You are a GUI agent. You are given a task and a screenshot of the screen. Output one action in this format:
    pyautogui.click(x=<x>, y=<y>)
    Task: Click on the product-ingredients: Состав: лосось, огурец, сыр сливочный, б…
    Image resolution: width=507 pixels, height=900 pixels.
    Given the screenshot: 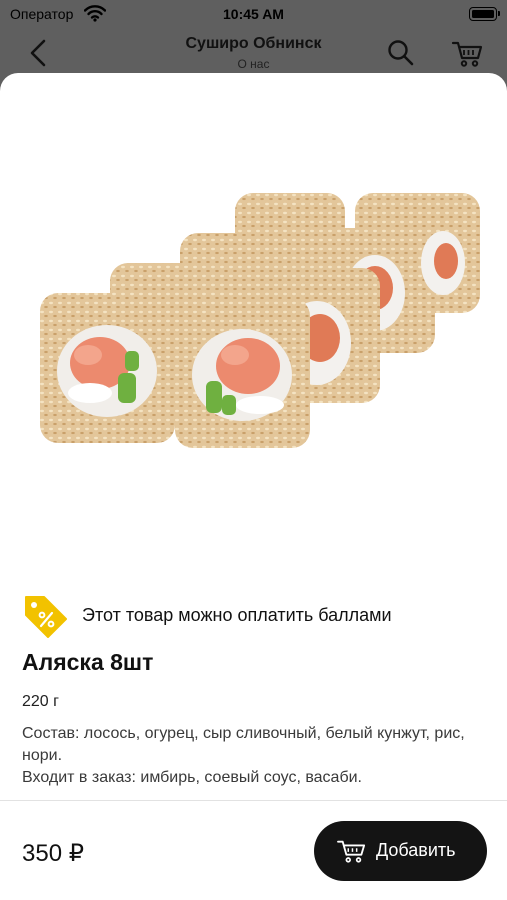 What is the action you would take?
    pyautogui.click(x=243, y=744)
    